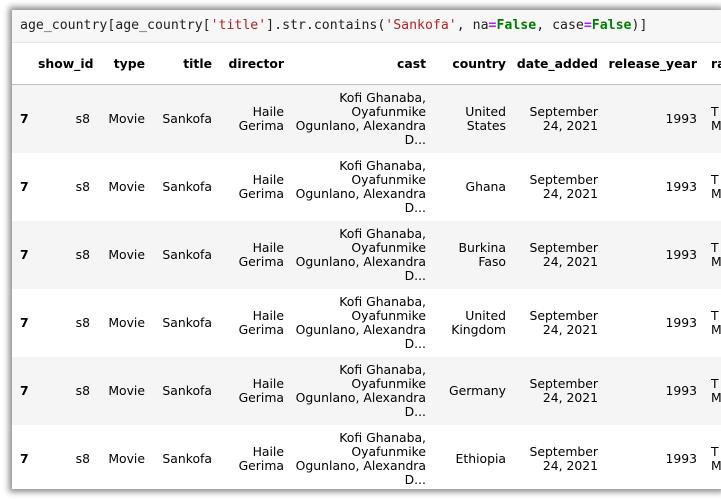 The height and width of the screenshot is (499, 721). I want to click on column-header-show-id: show_id, so click(67, 64).